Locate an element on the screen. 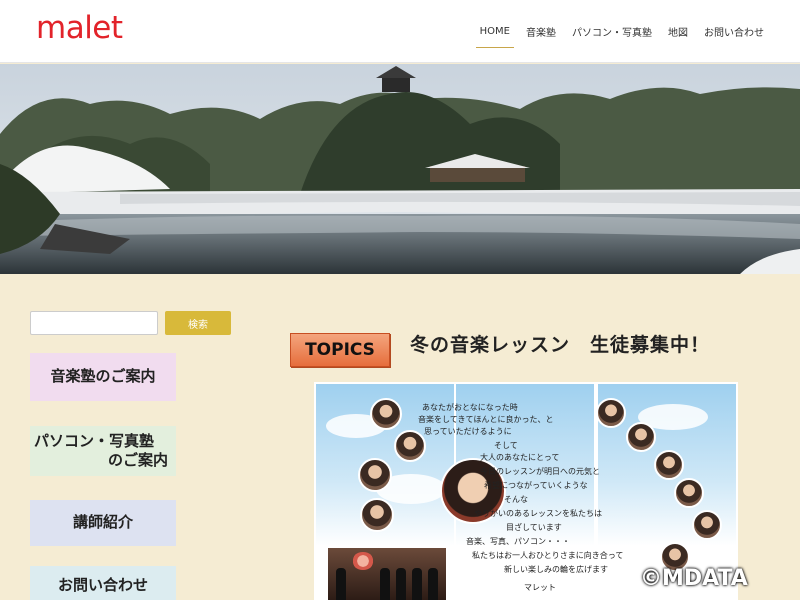 This screenshot has height=600, width=800. nav-home: HOME is located at coordinates (495, 31).